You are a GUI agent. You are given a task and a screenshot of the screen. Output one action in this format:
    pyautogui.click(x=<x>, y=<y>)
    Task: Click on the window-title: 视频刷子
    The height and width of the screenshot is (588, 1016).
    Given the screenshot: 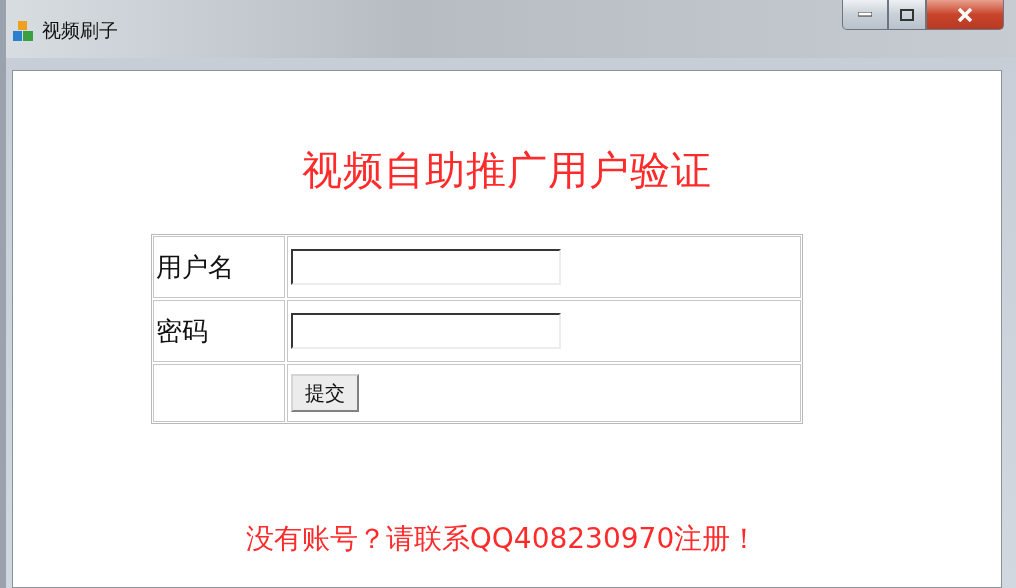 What is the action you would take?
    pyautogui.click(x=80, y=30)
    